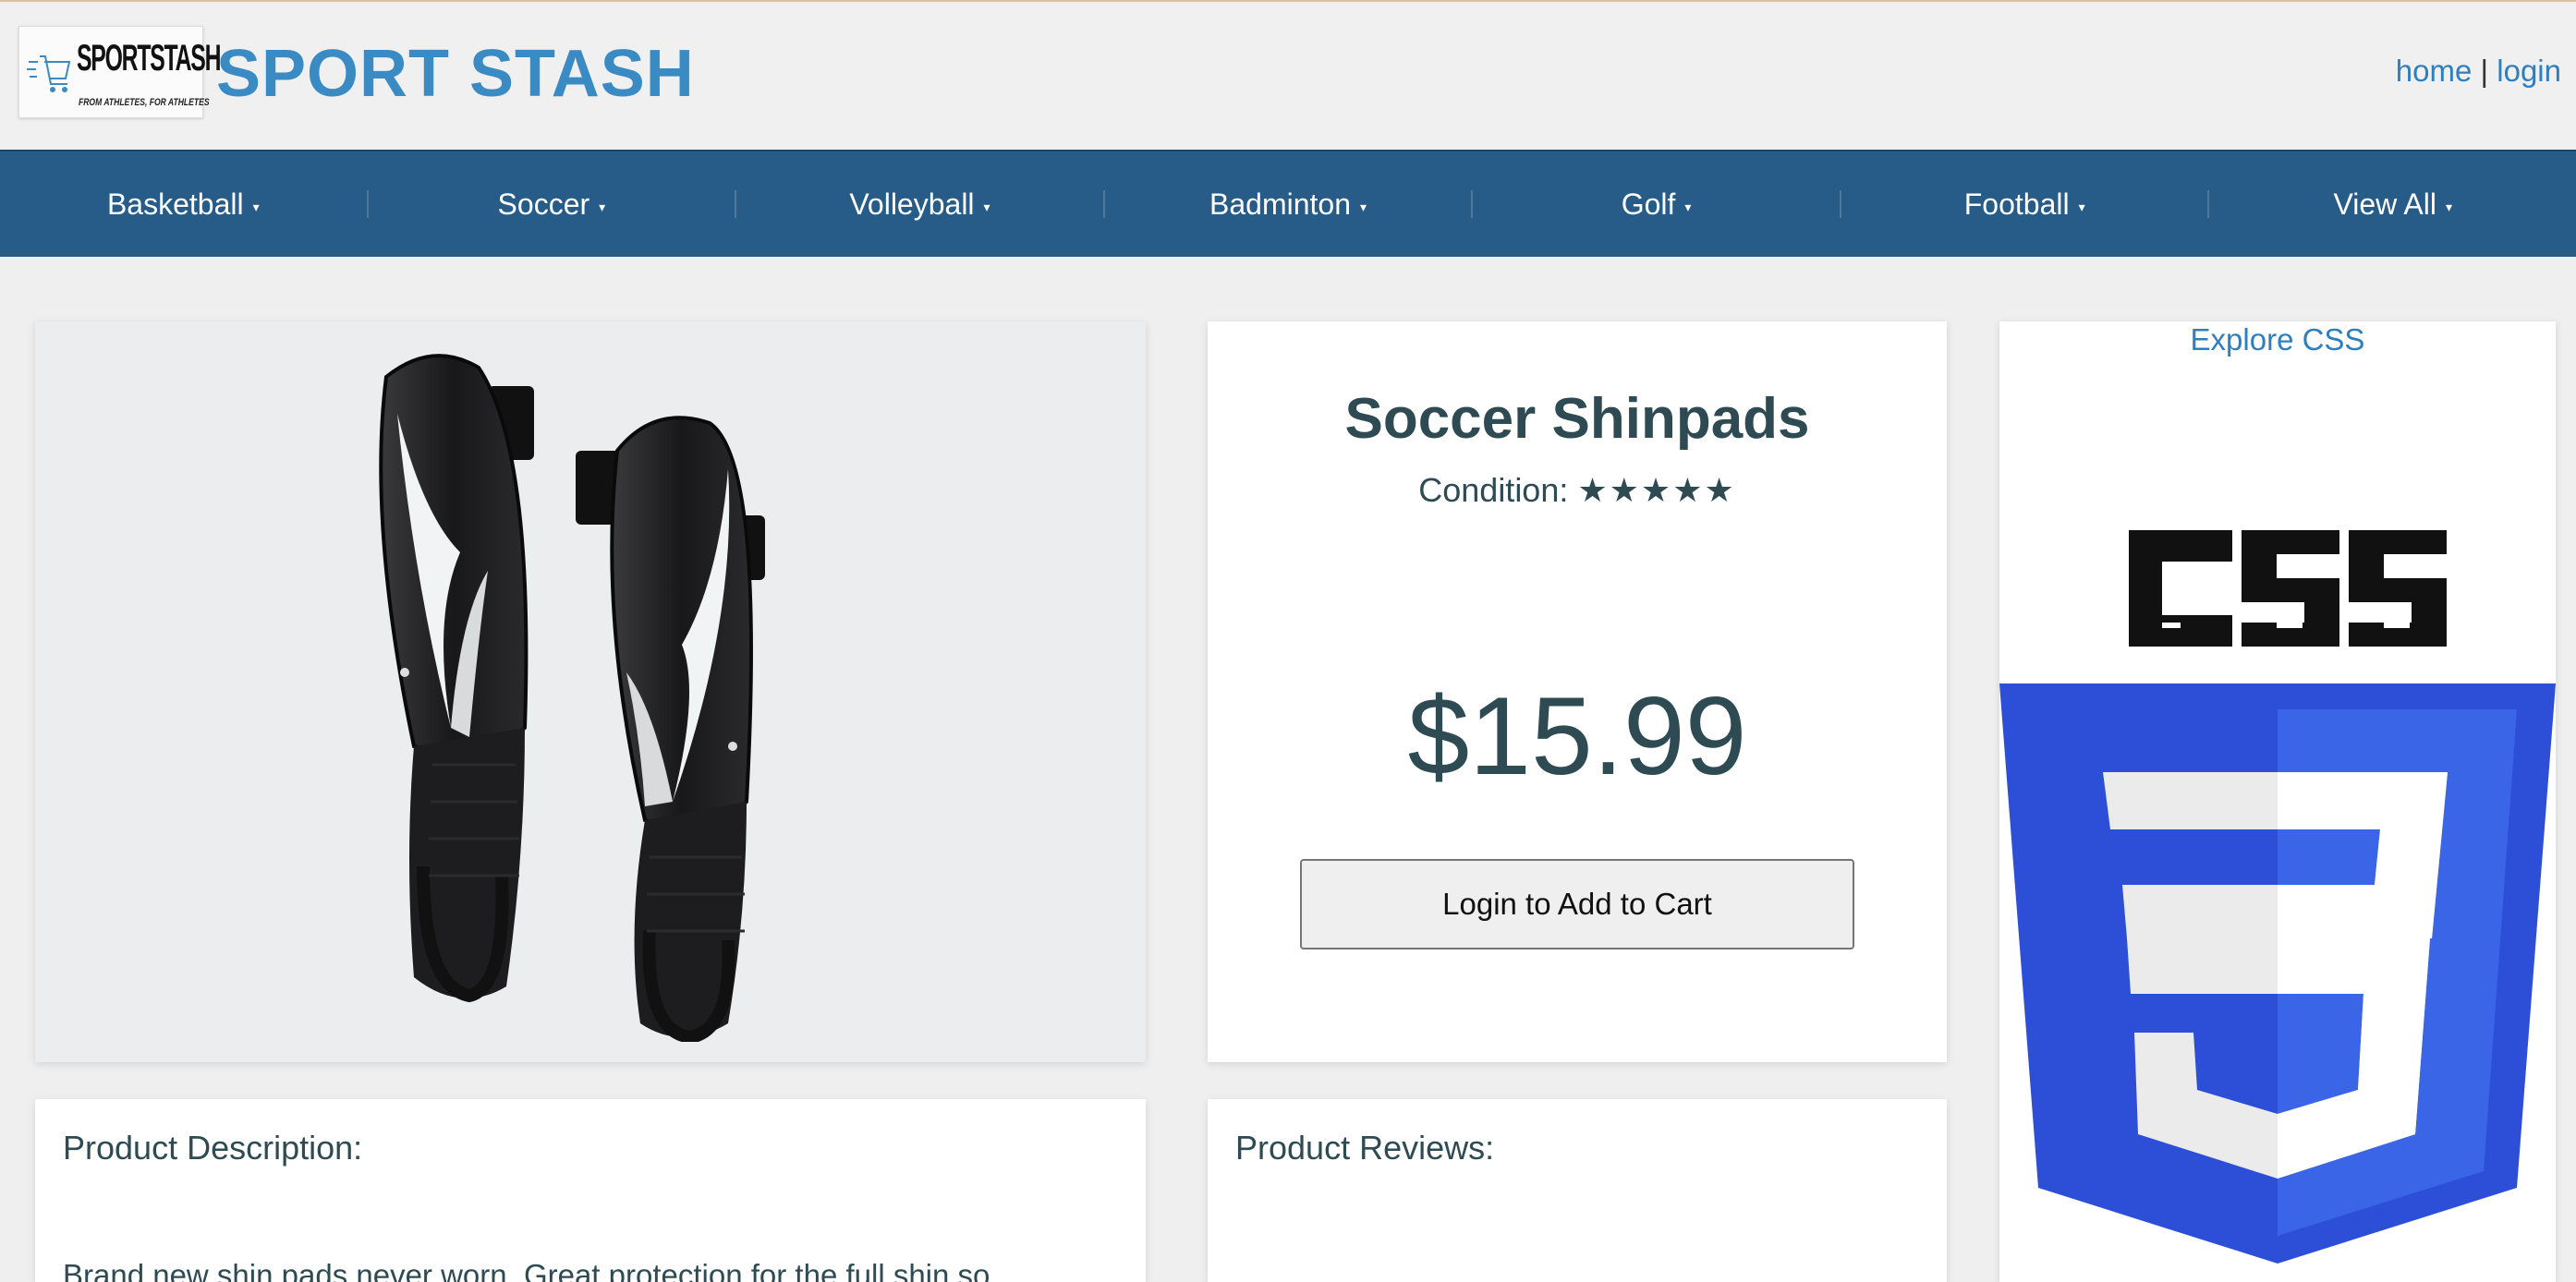 The height and width of the screenshot is (1282, 2576). Describe the element at coordinates (912, 204) in the screenshot. I see `nav-label: Volleyball` at that location.